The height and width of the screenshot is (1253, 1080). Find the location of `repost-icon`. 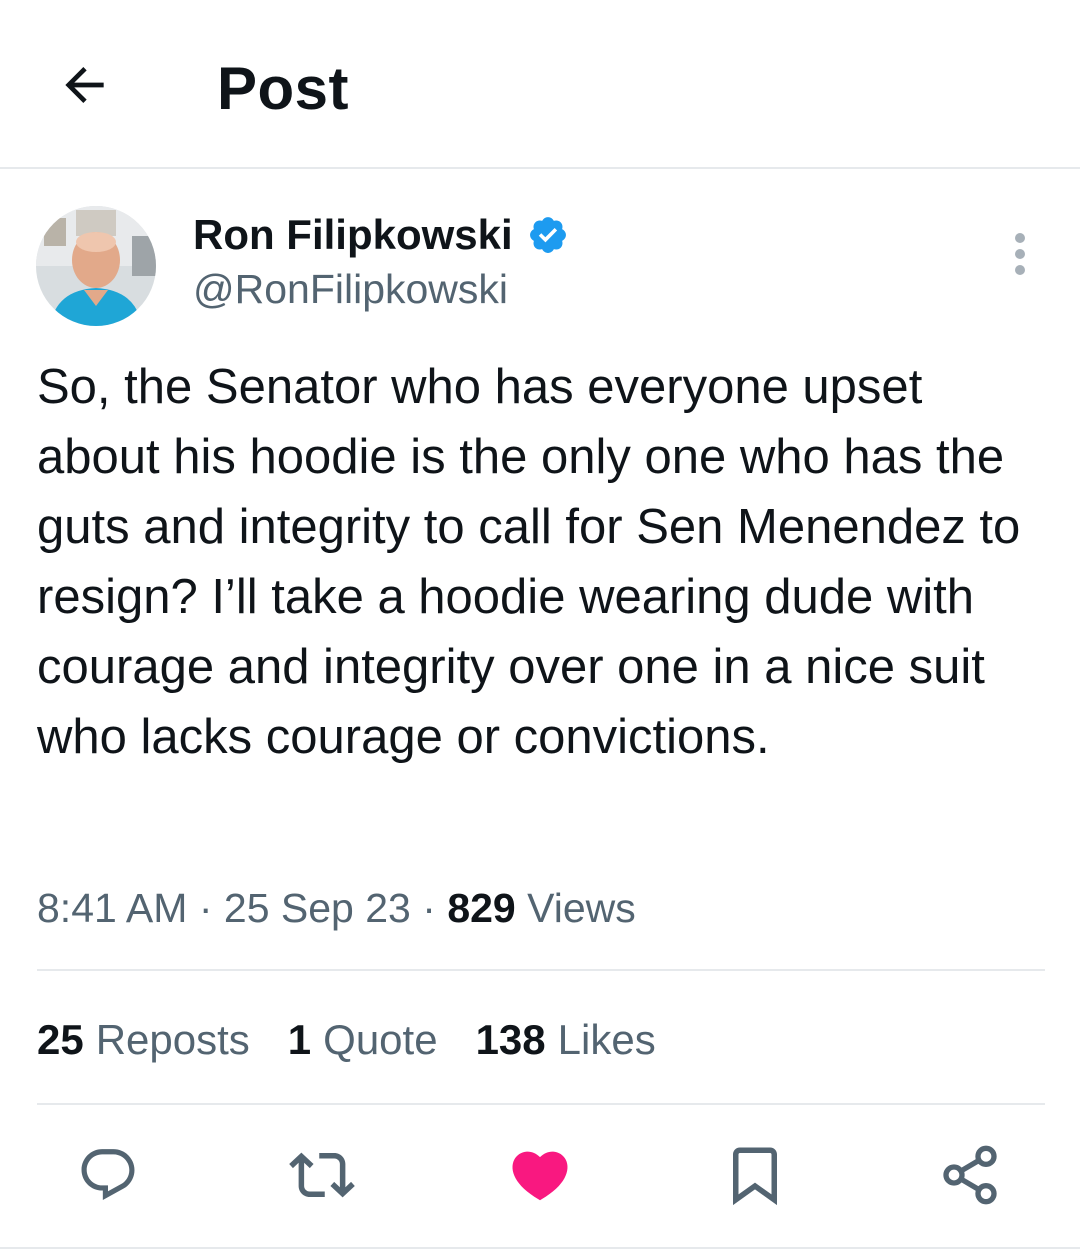

repost-icon is located at coordinates (322, 1175).